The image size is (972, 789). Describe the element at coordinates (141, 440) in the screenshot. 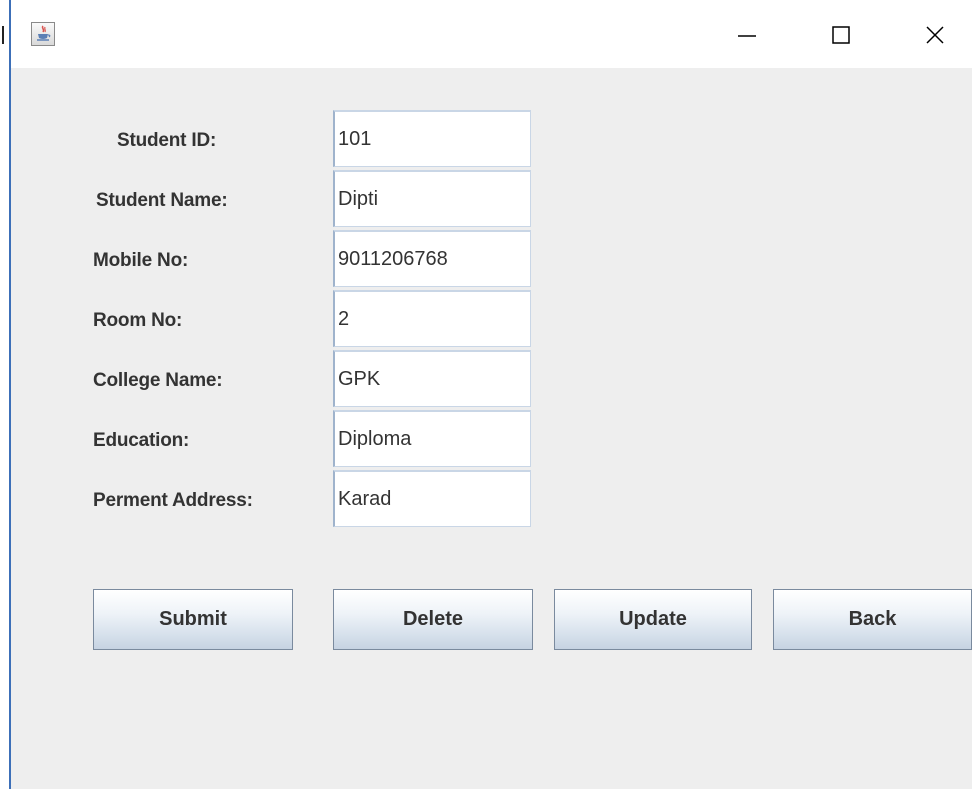

I see `label-education: Education:` at that location.